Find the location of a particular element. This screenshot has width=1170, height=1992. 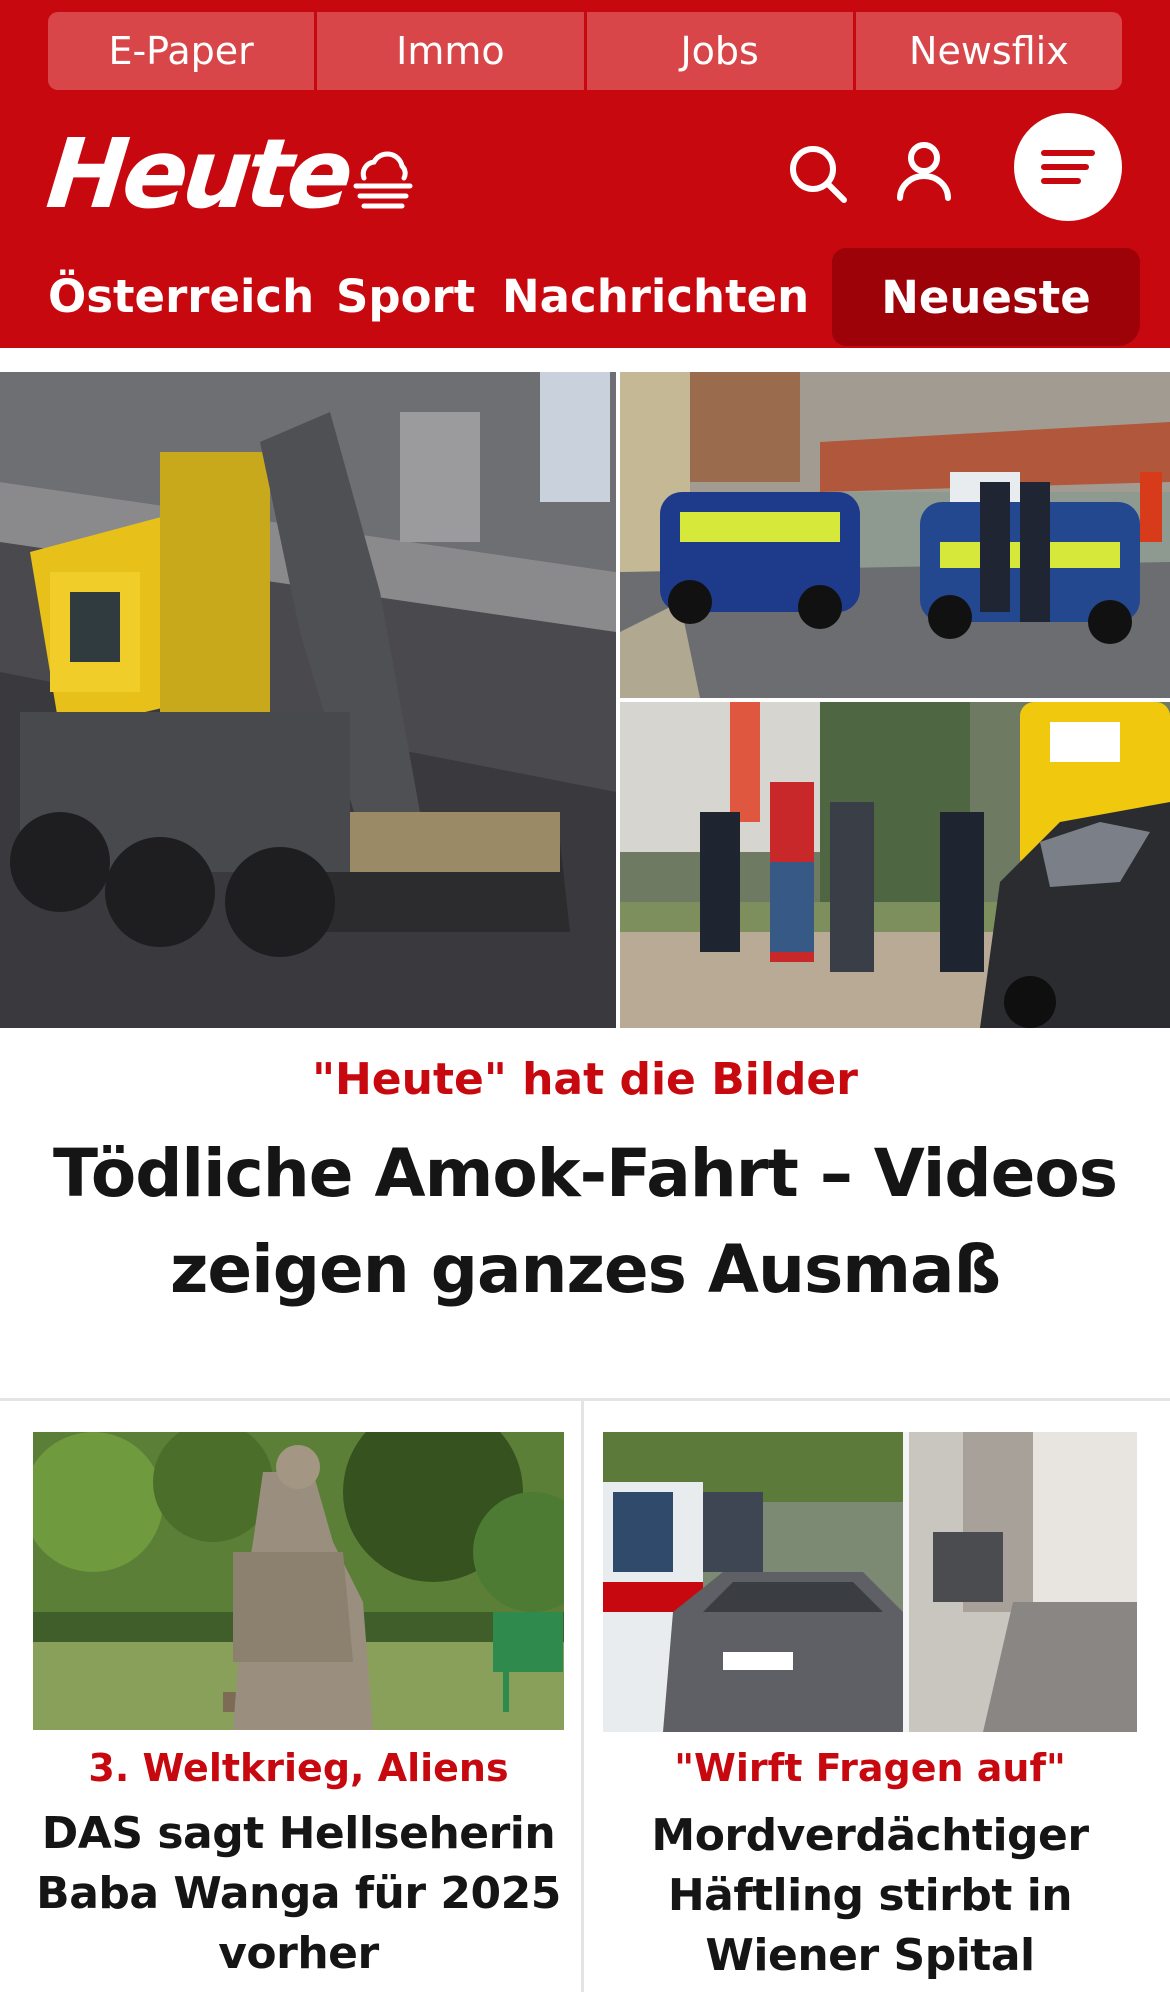

top-link-epaper: E-Paper is located at coordinates (181, 51).